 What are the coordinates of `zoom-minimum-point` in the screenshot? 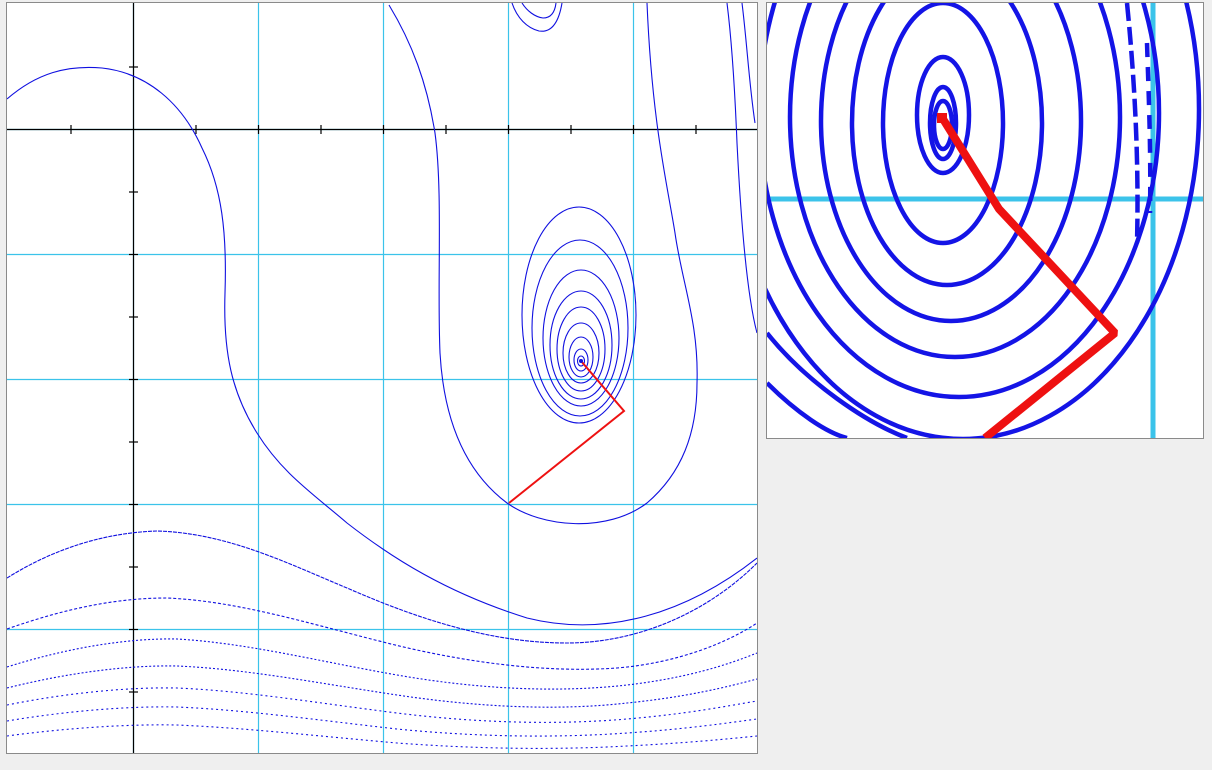 It's located at (942, 118).